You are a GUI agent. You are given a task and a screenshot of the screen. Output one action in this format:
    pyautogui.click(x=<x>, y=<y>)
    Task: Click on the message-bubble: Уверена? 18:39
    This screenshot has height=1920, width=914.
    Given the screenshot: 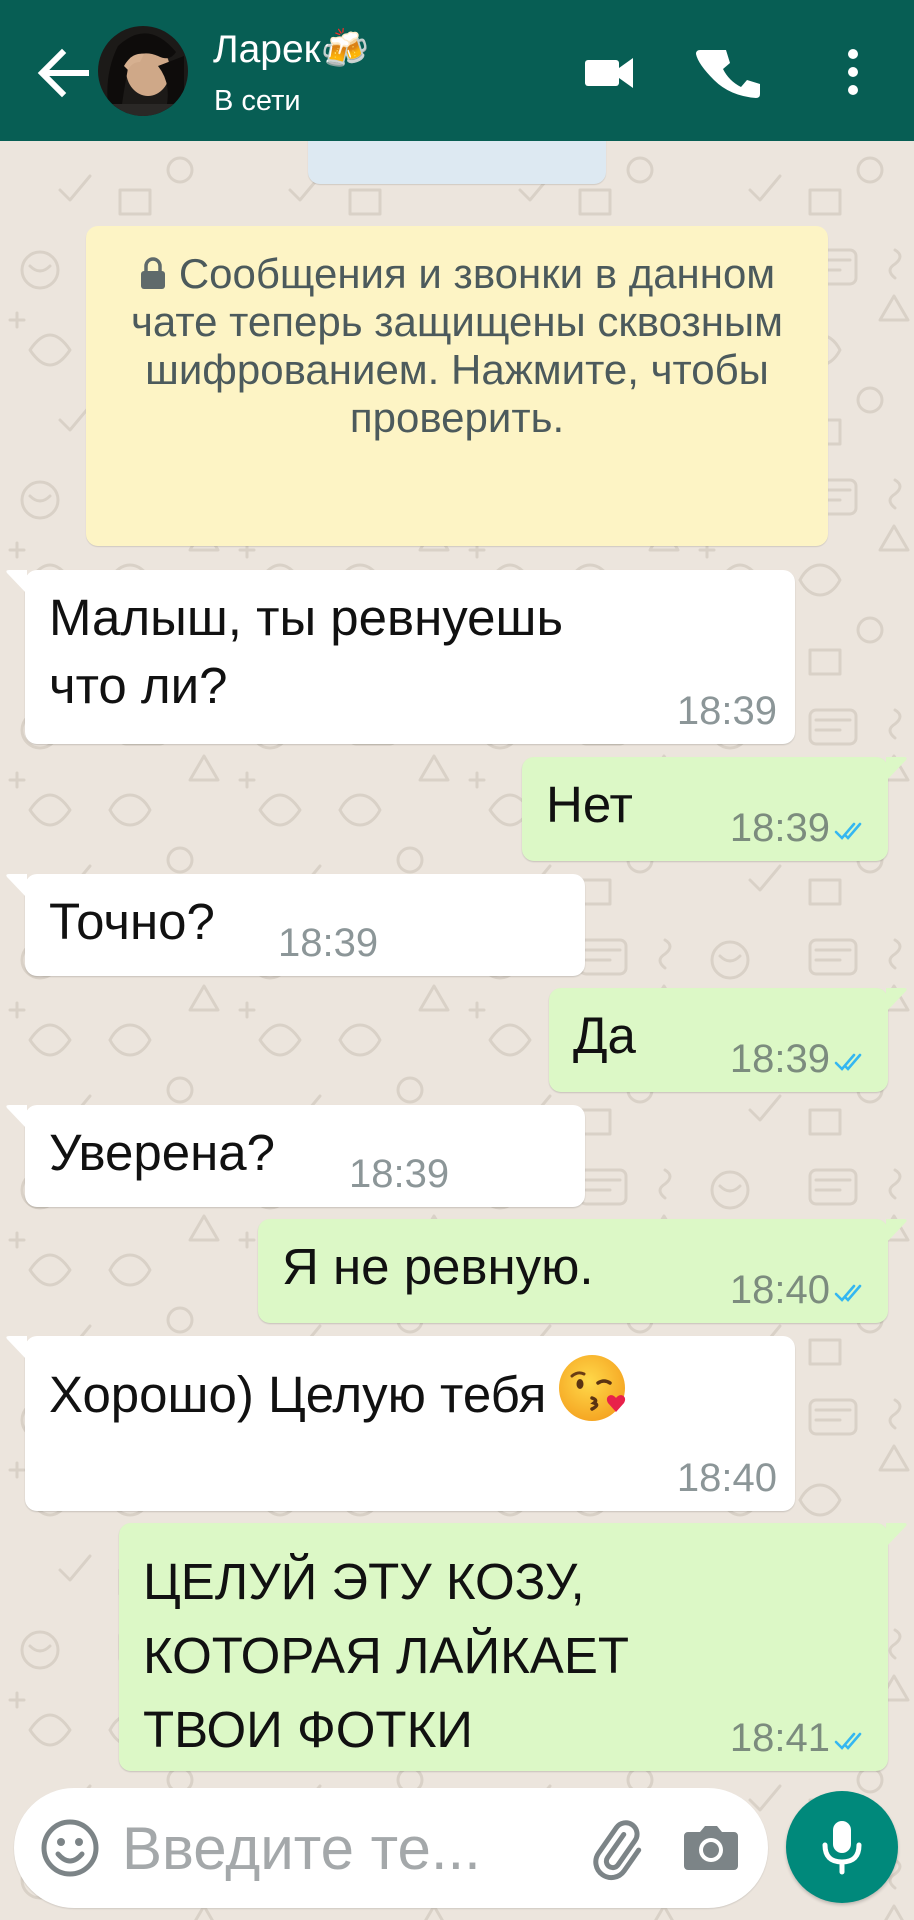 What is the action you would take?
    pyautogui.click(x=295, y=1156)
    